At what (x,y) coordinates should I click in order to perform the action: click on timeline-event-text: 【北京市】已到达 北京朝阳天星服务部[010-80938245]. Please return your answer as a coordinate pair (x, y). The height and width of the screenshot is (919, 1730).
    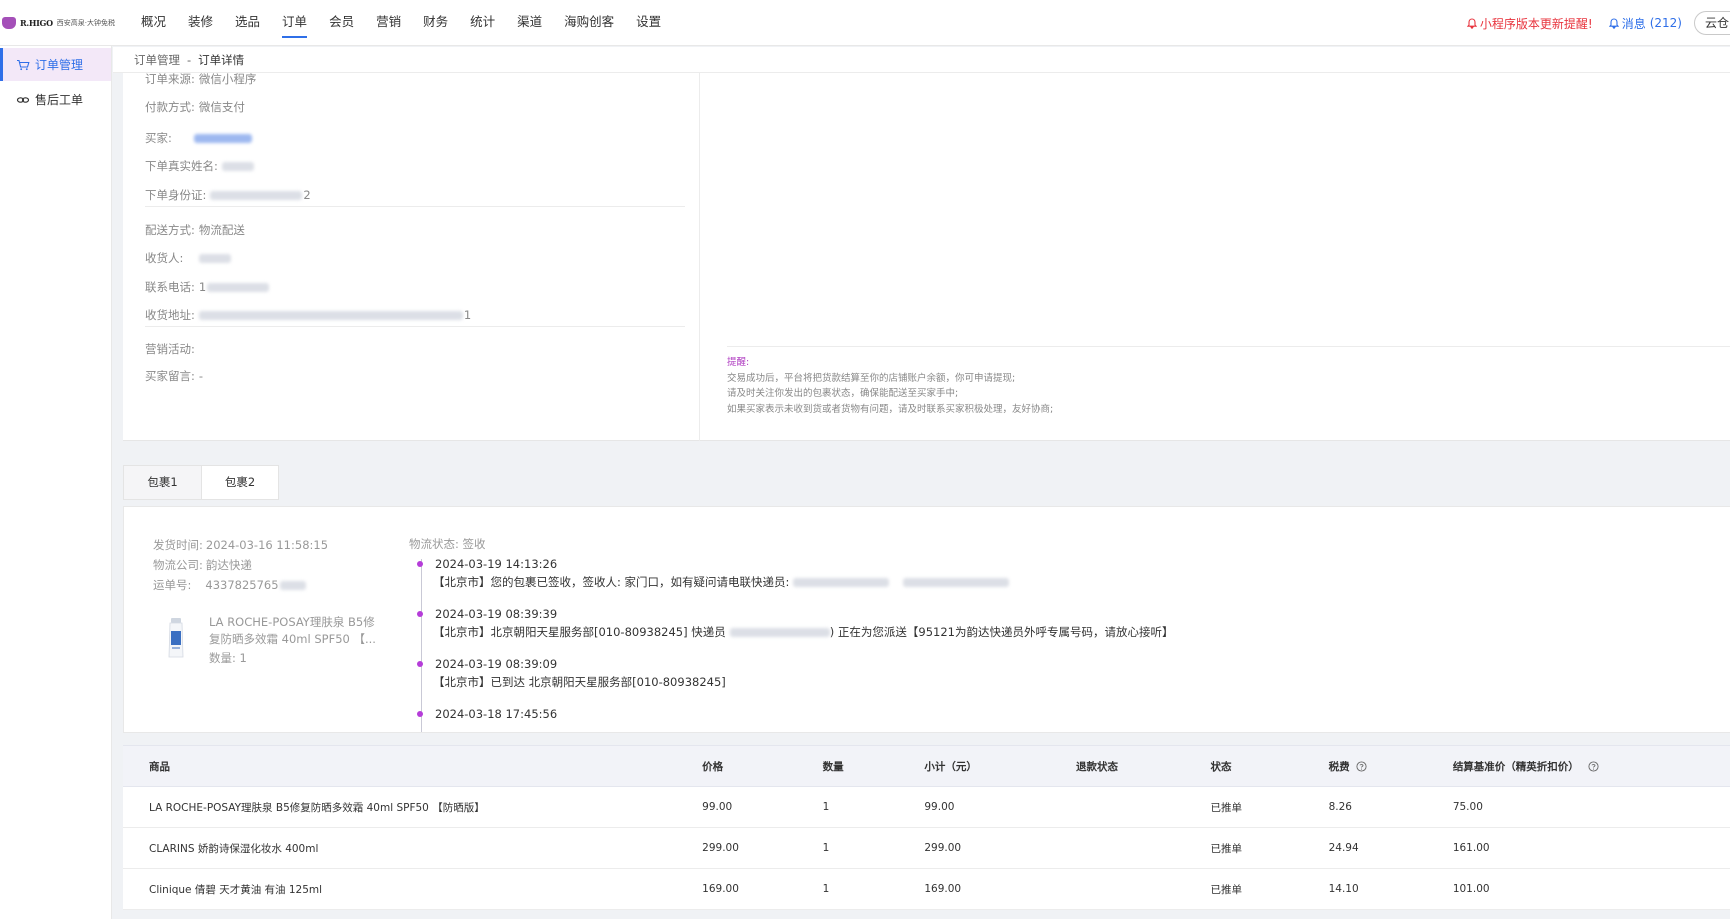
    Looking at the image, I should click on (579, 682).